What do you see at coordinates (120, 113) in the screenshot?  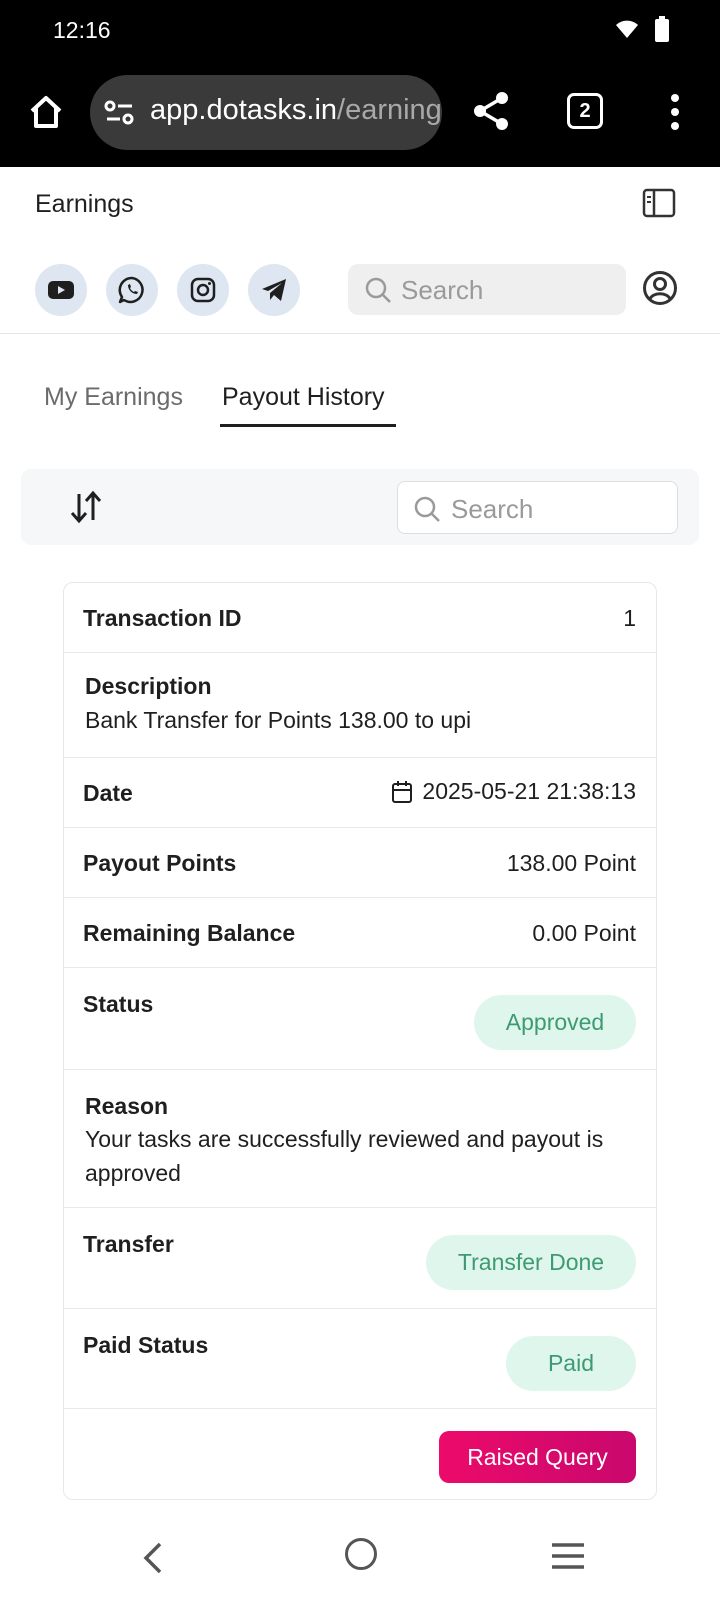 I see `site-settings-icon` at bounding box center [120, 113].